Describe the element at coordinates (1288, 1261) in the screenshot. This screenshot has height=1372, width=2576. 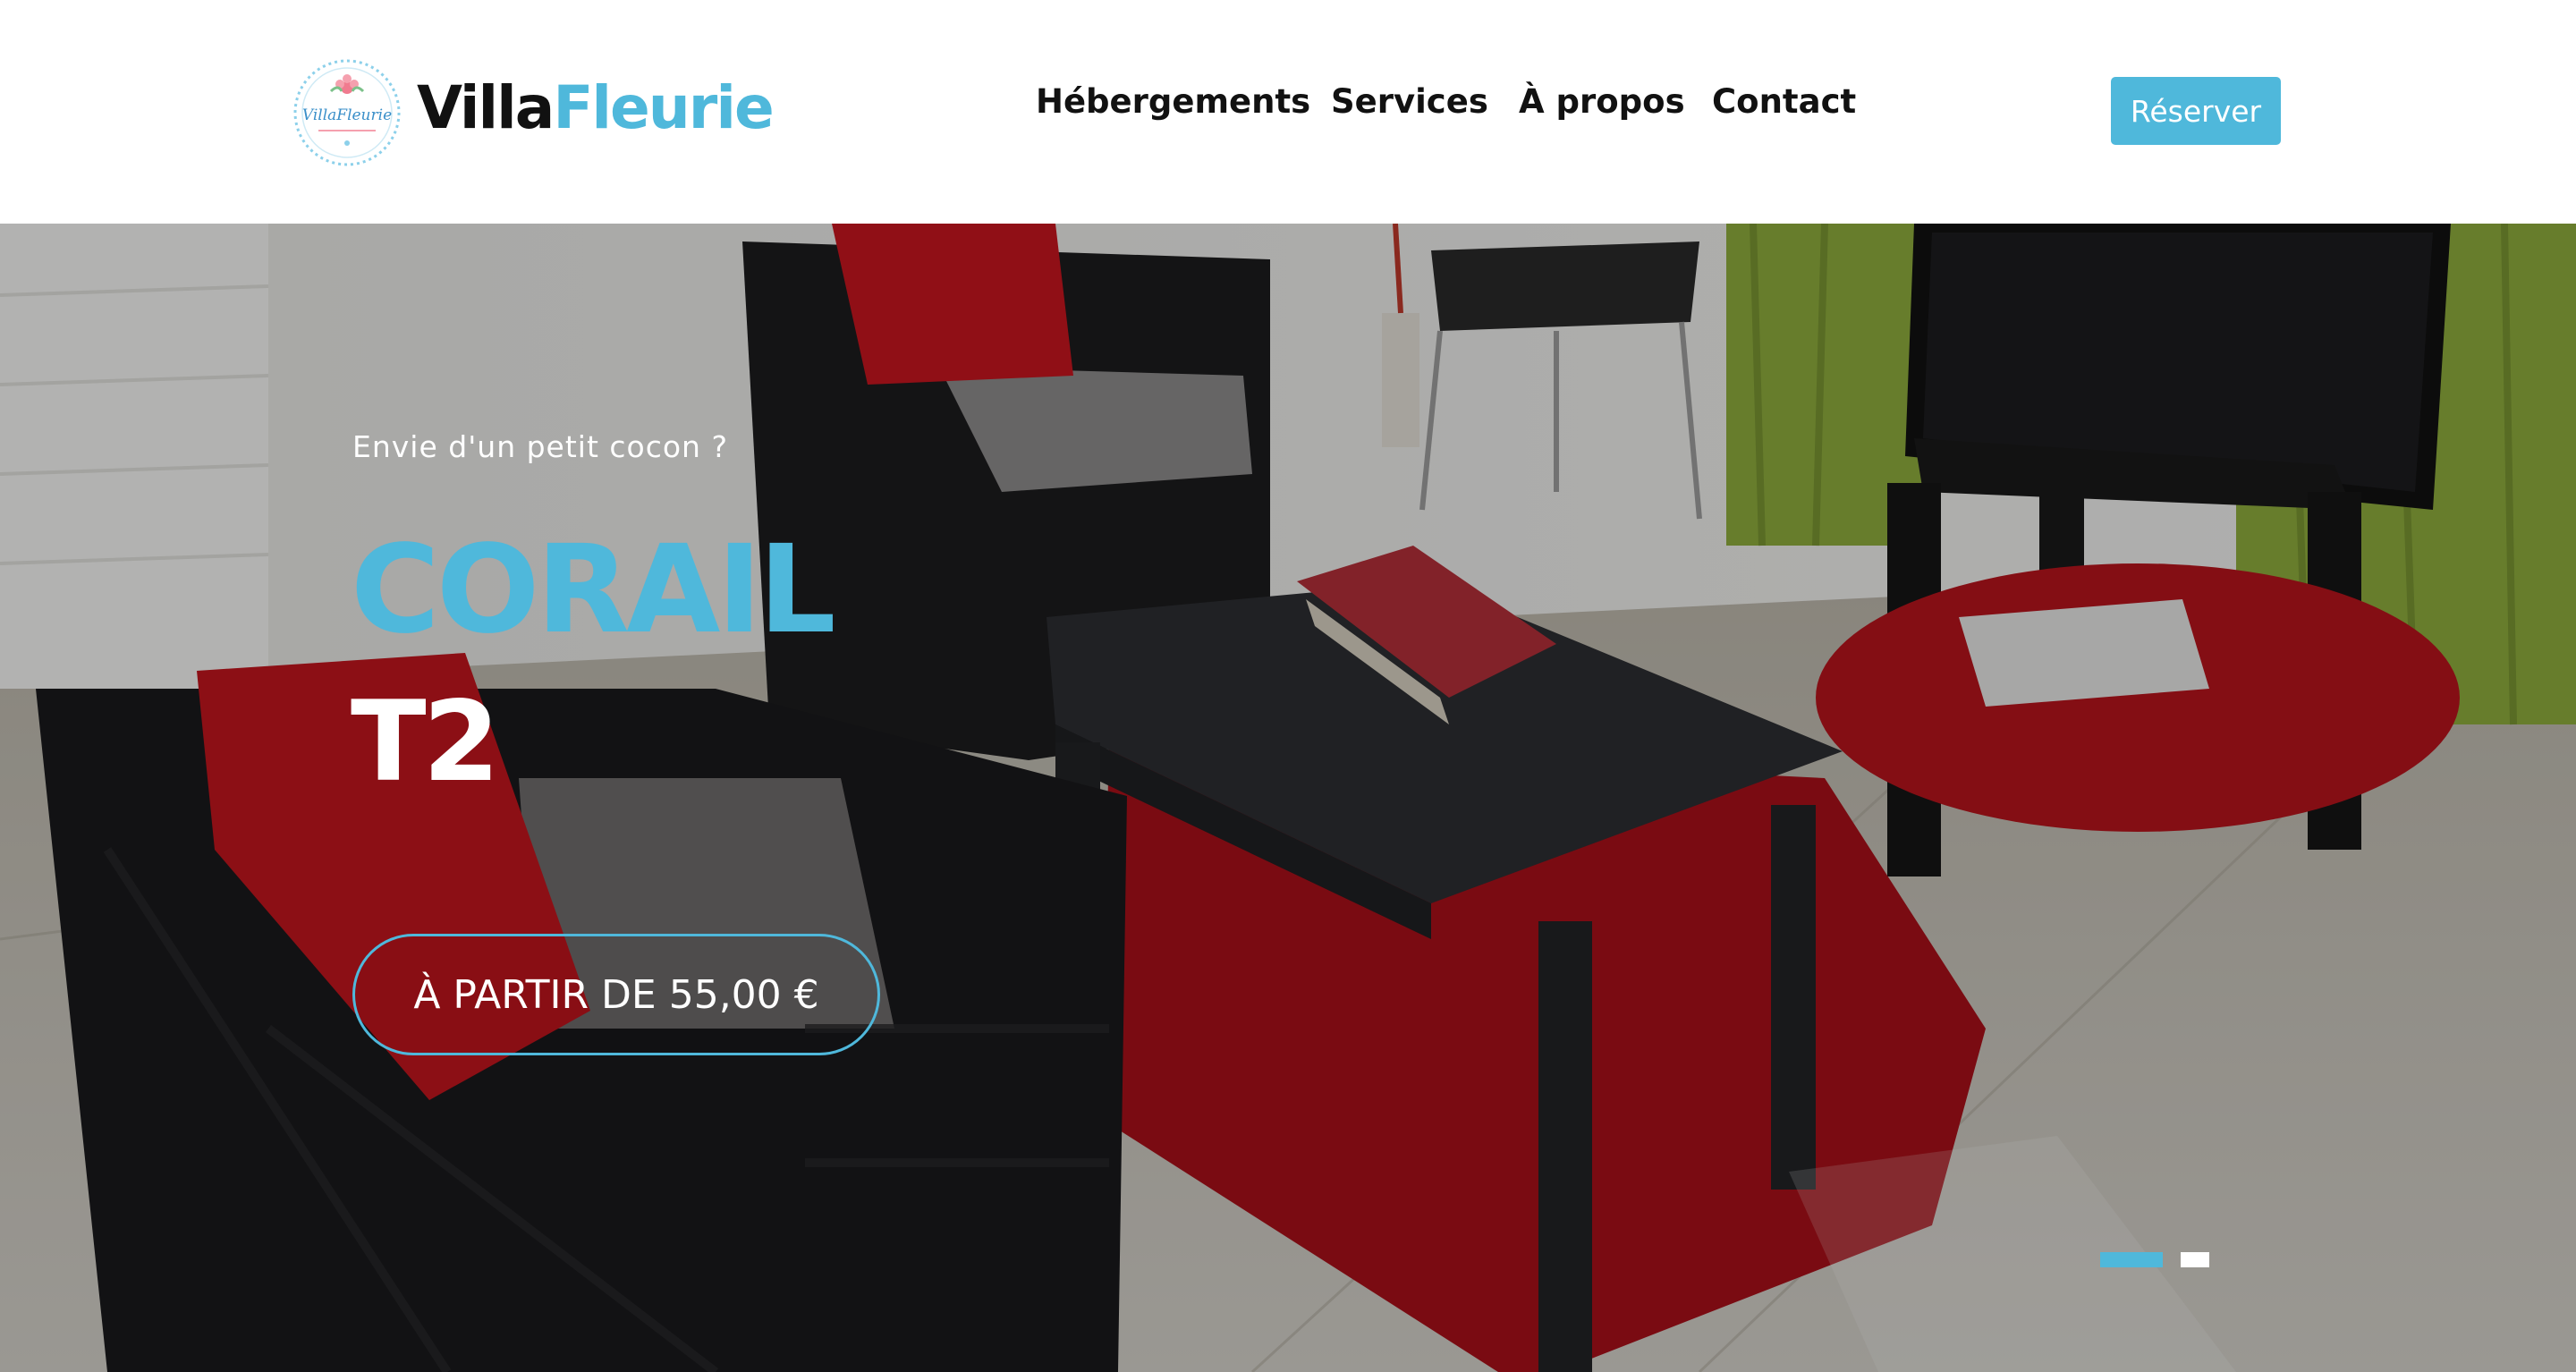
I see `slider-pagination` at that location.